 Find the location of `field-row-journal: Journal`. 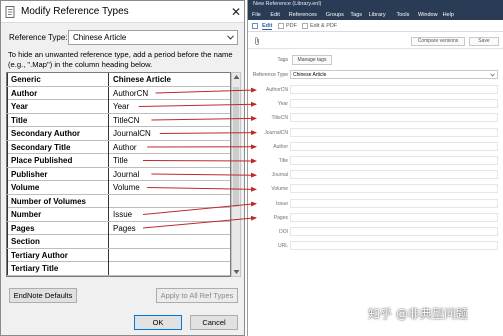

field-row-journal: Journal is located at coordinates (375, 175).